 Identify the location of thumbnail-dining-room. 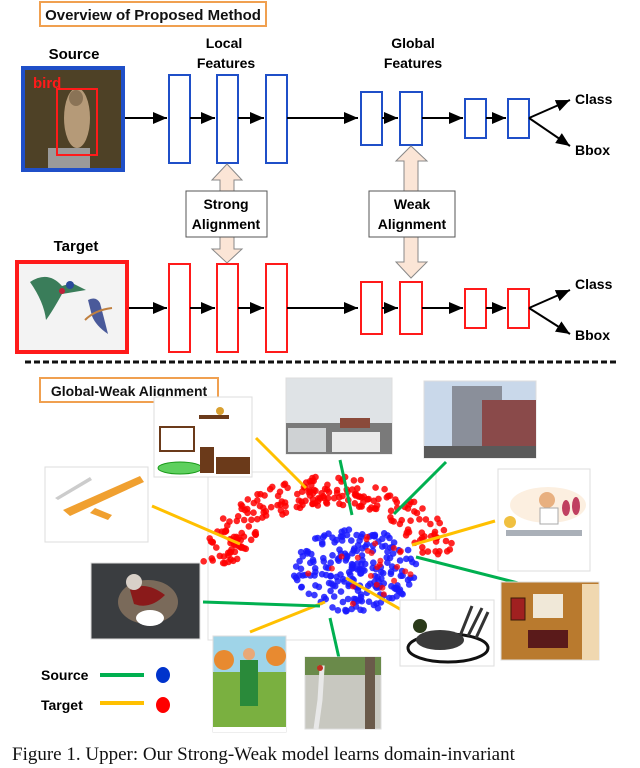
(550, 621).